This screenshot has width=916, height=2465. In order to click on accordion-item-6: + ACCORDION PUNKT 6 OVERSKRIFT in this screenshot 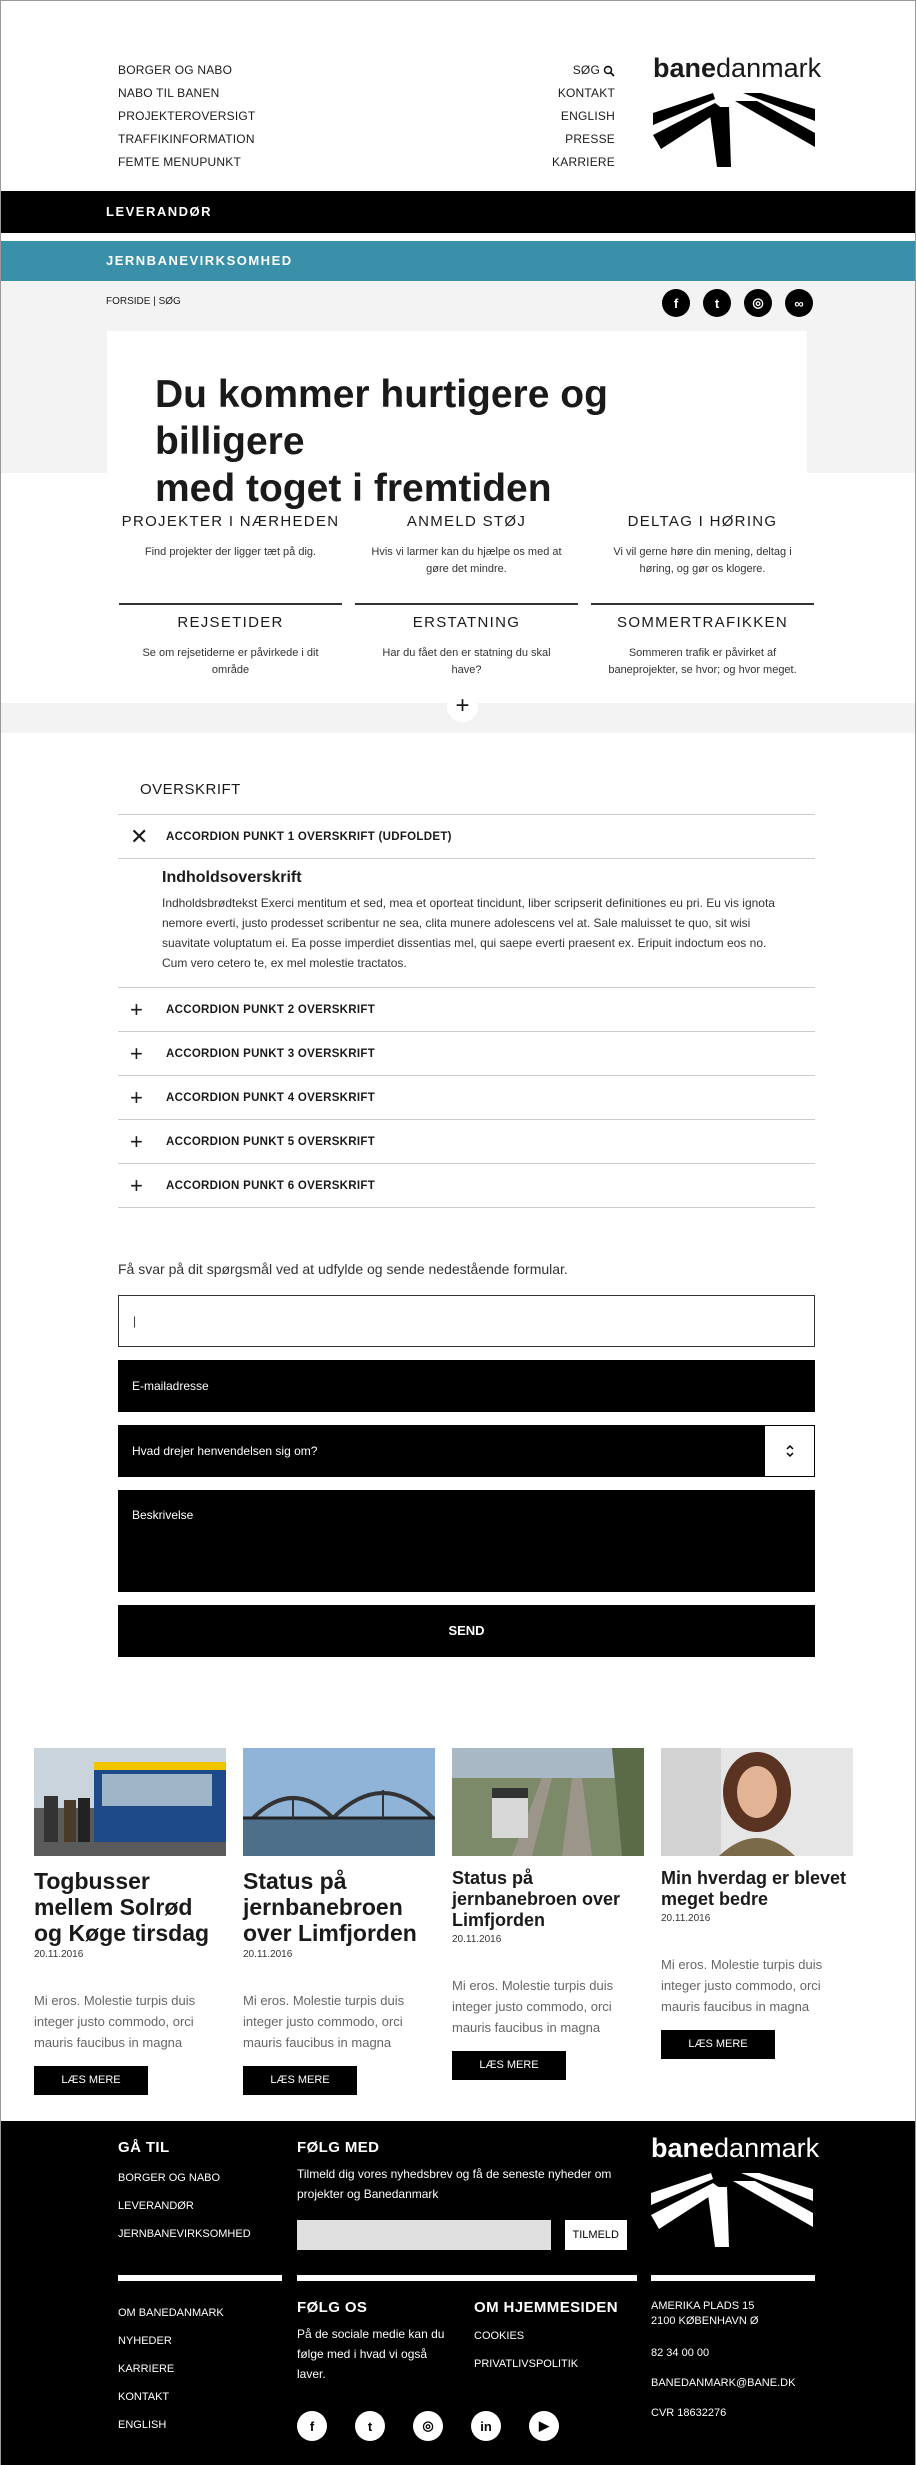, I will do `click(466, 1186)`.